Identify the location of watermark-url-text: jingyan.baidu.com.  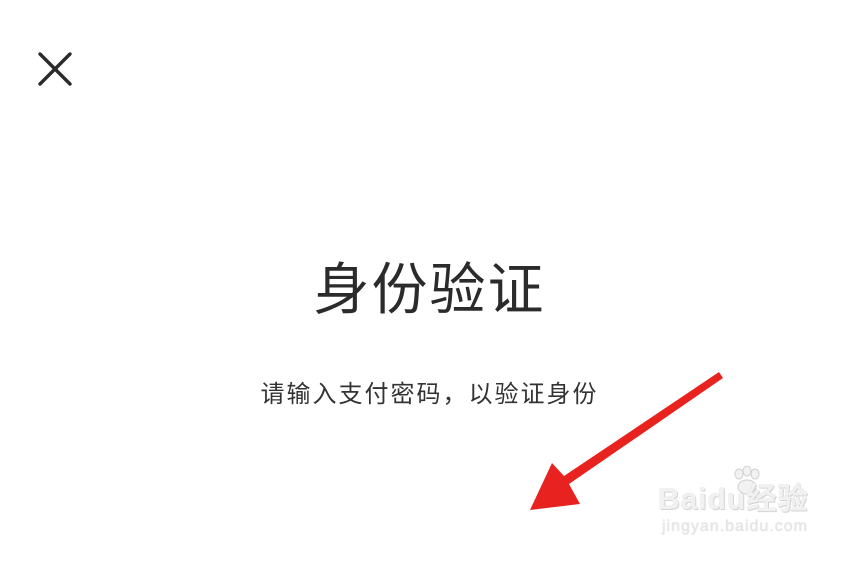
(735, 526).